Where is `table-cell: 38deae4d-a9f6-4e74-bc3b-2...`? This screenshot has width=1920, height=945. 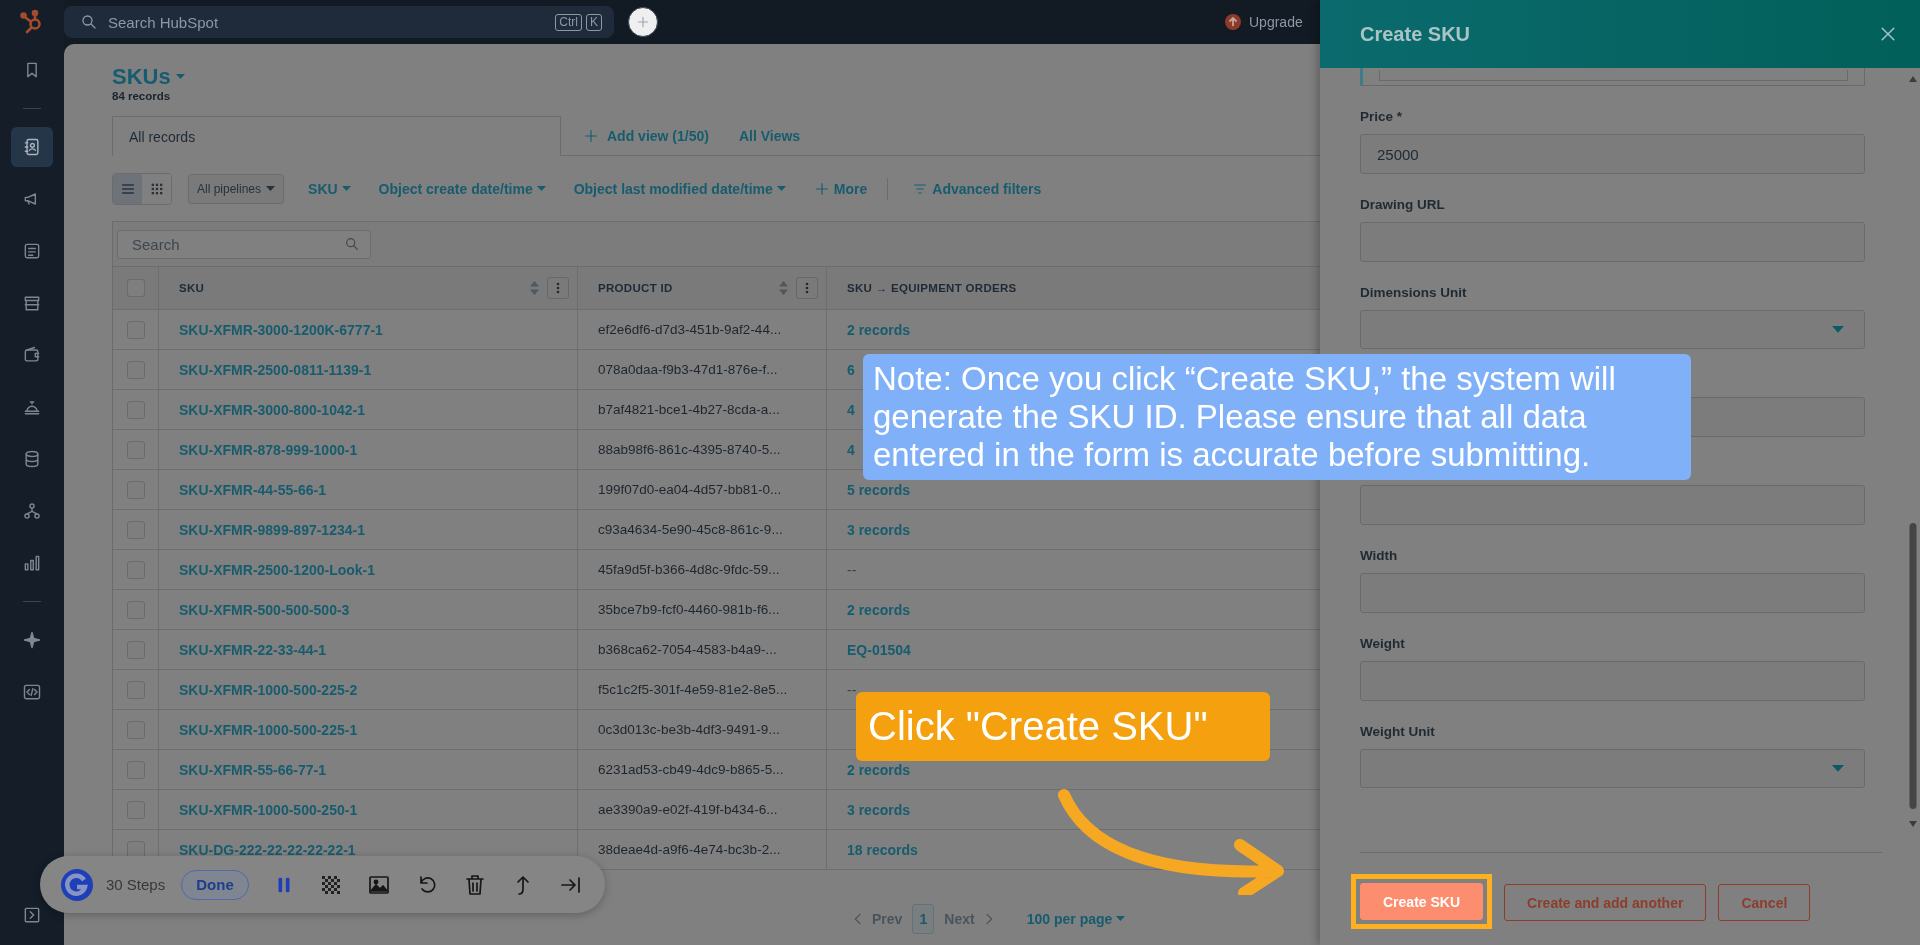 table-cell: 38deae4d-a9f6-4e74-bc3b-2... is located at coordinates (689, 849).